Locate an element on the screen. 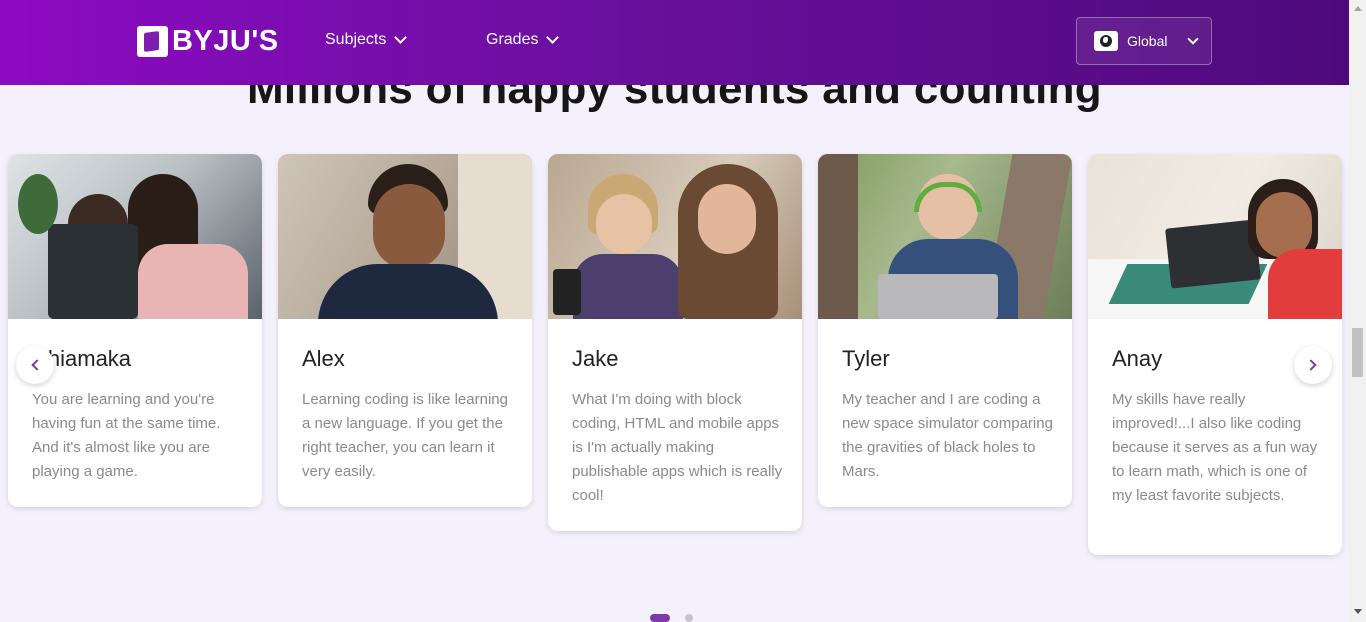 Image resolution: width=1366 pixels, height=622 pixels. student-name: Tyler is located at coordinates (866, 358).